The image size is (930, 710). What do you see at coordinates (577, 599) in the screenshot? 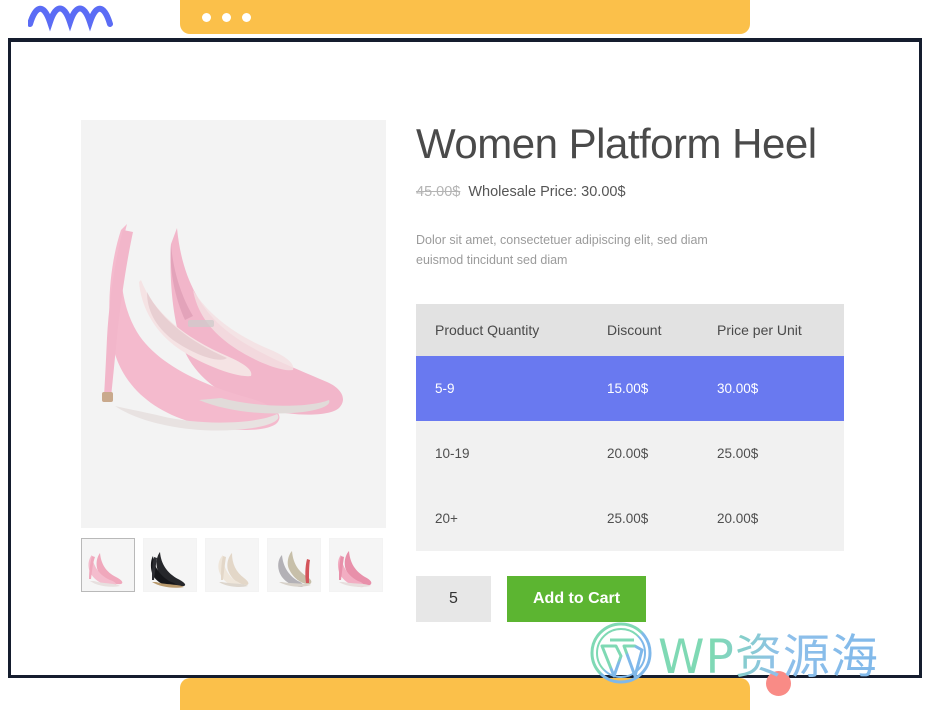
I see `add-to-cart-button: Add to Cart` at bounding box center [577, 599].